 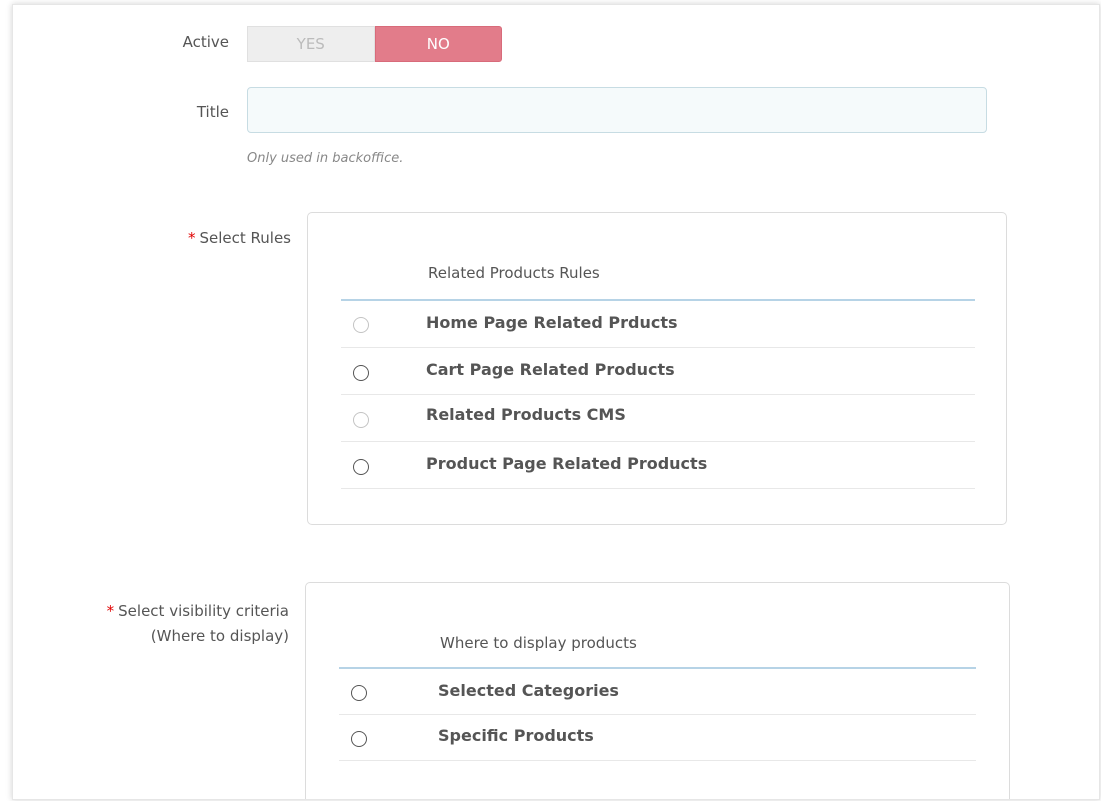 What do you see at coordinates (514, 273) in the screenshot?
I see `rules-panel-header: Related Products Rules` at bounding box center [514, 273].